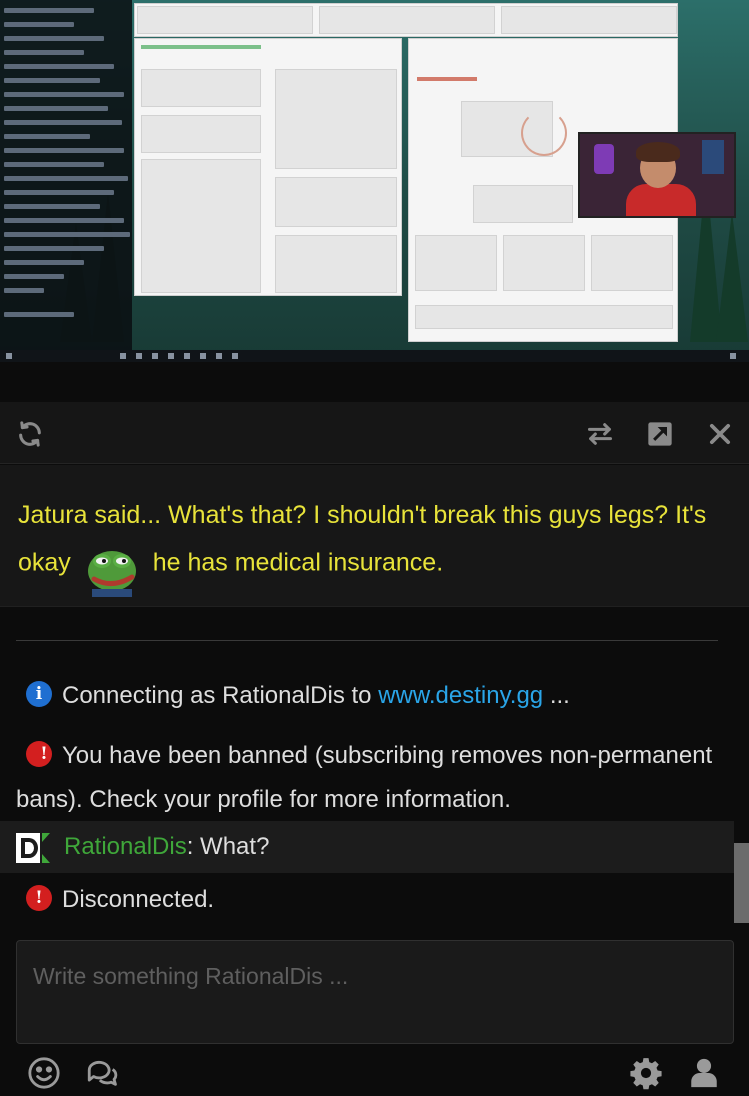  Describe the element at coordinates (44, 1073) in the screenshot. I see `emote-smiley-icon` at that location.